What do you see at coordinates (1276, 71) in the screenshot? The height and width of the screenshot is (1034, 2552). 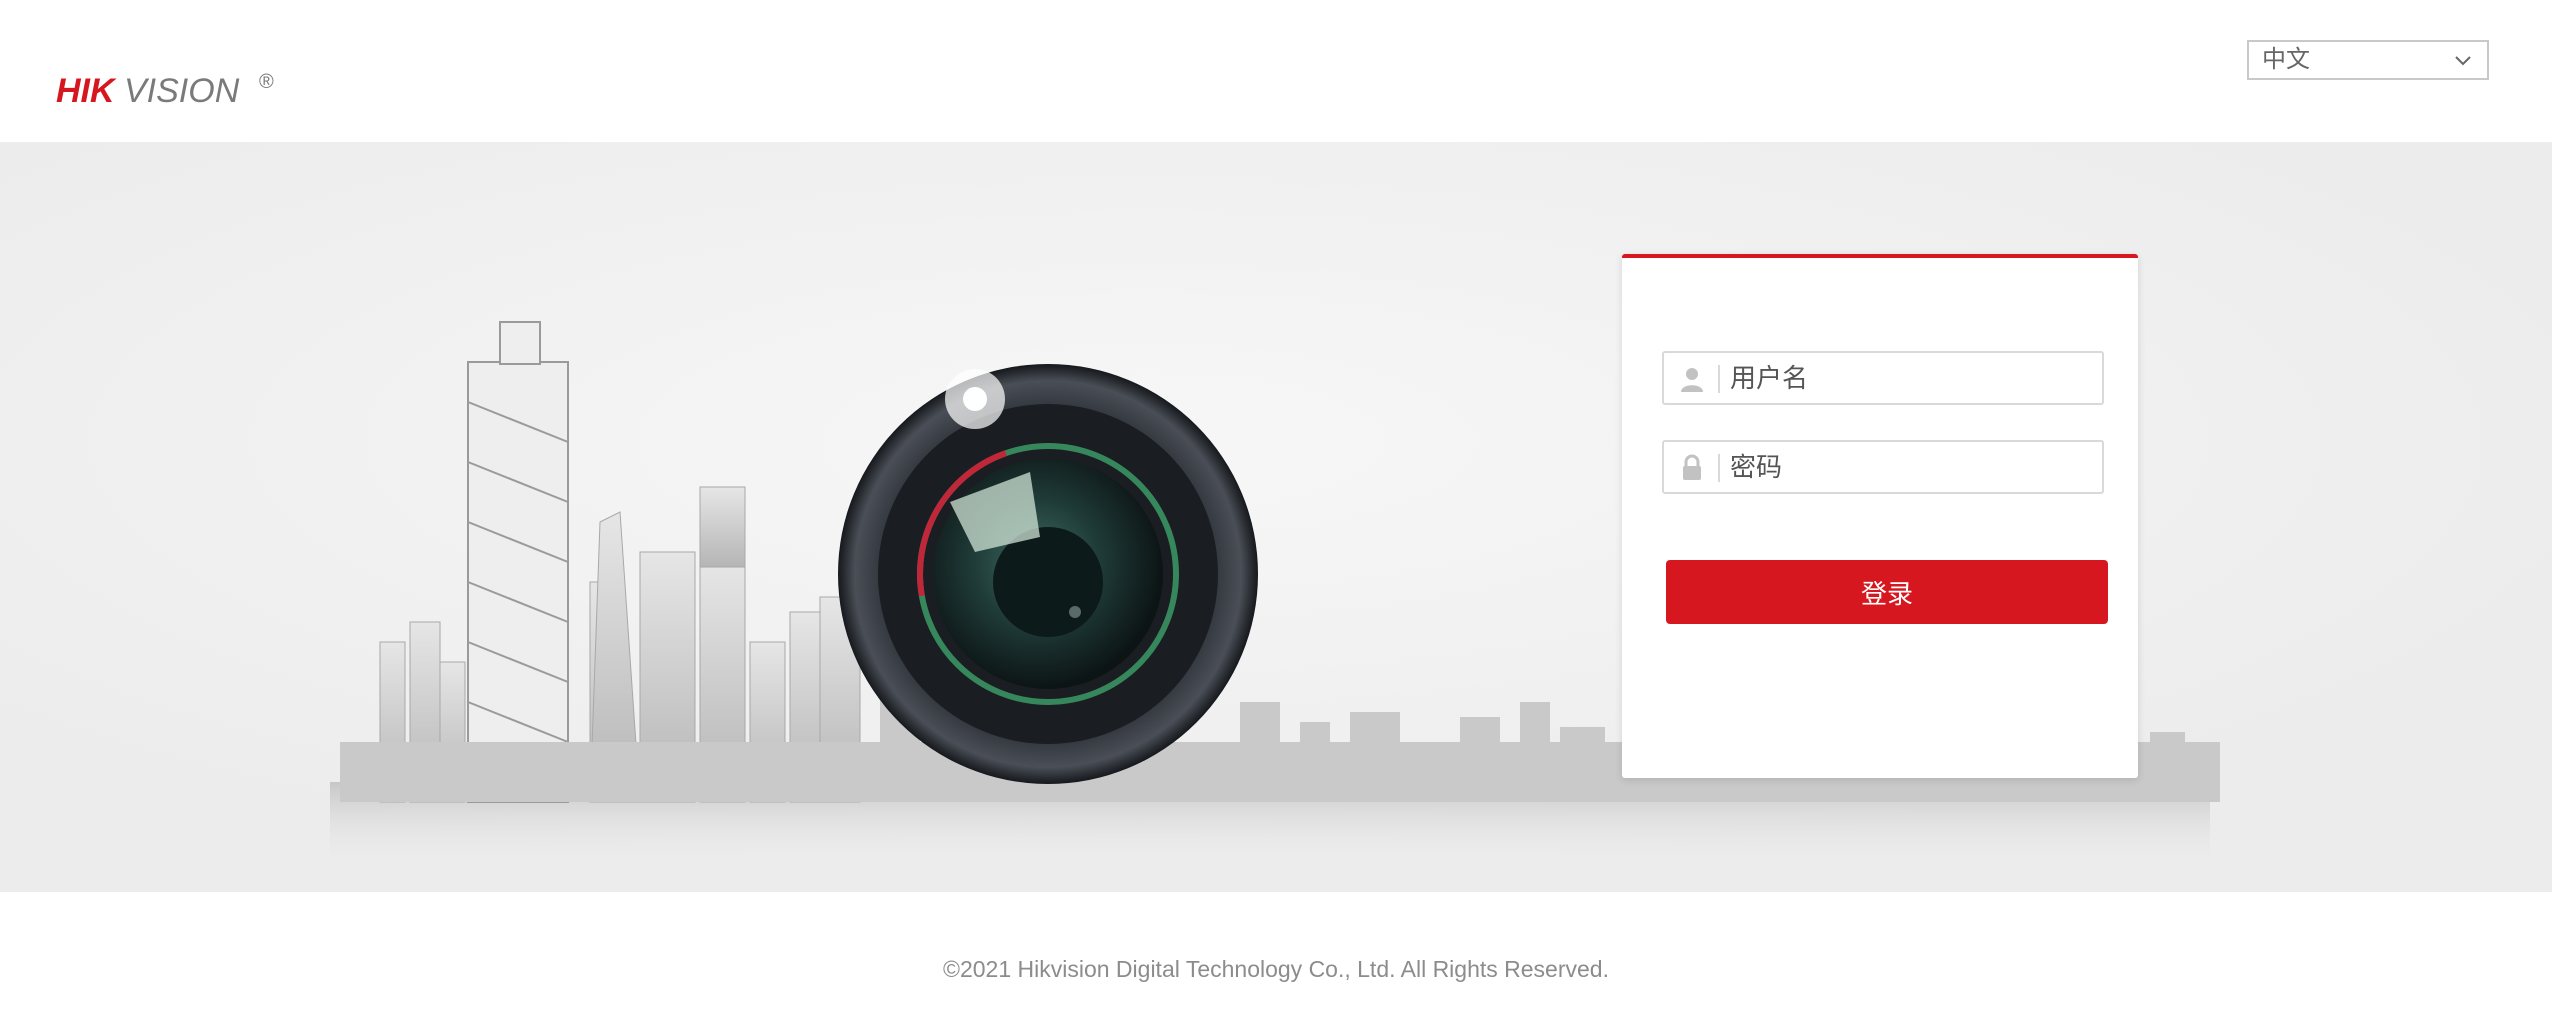 I see `header: HIK VISION ® 中文` at bounding box center [1276, 71].